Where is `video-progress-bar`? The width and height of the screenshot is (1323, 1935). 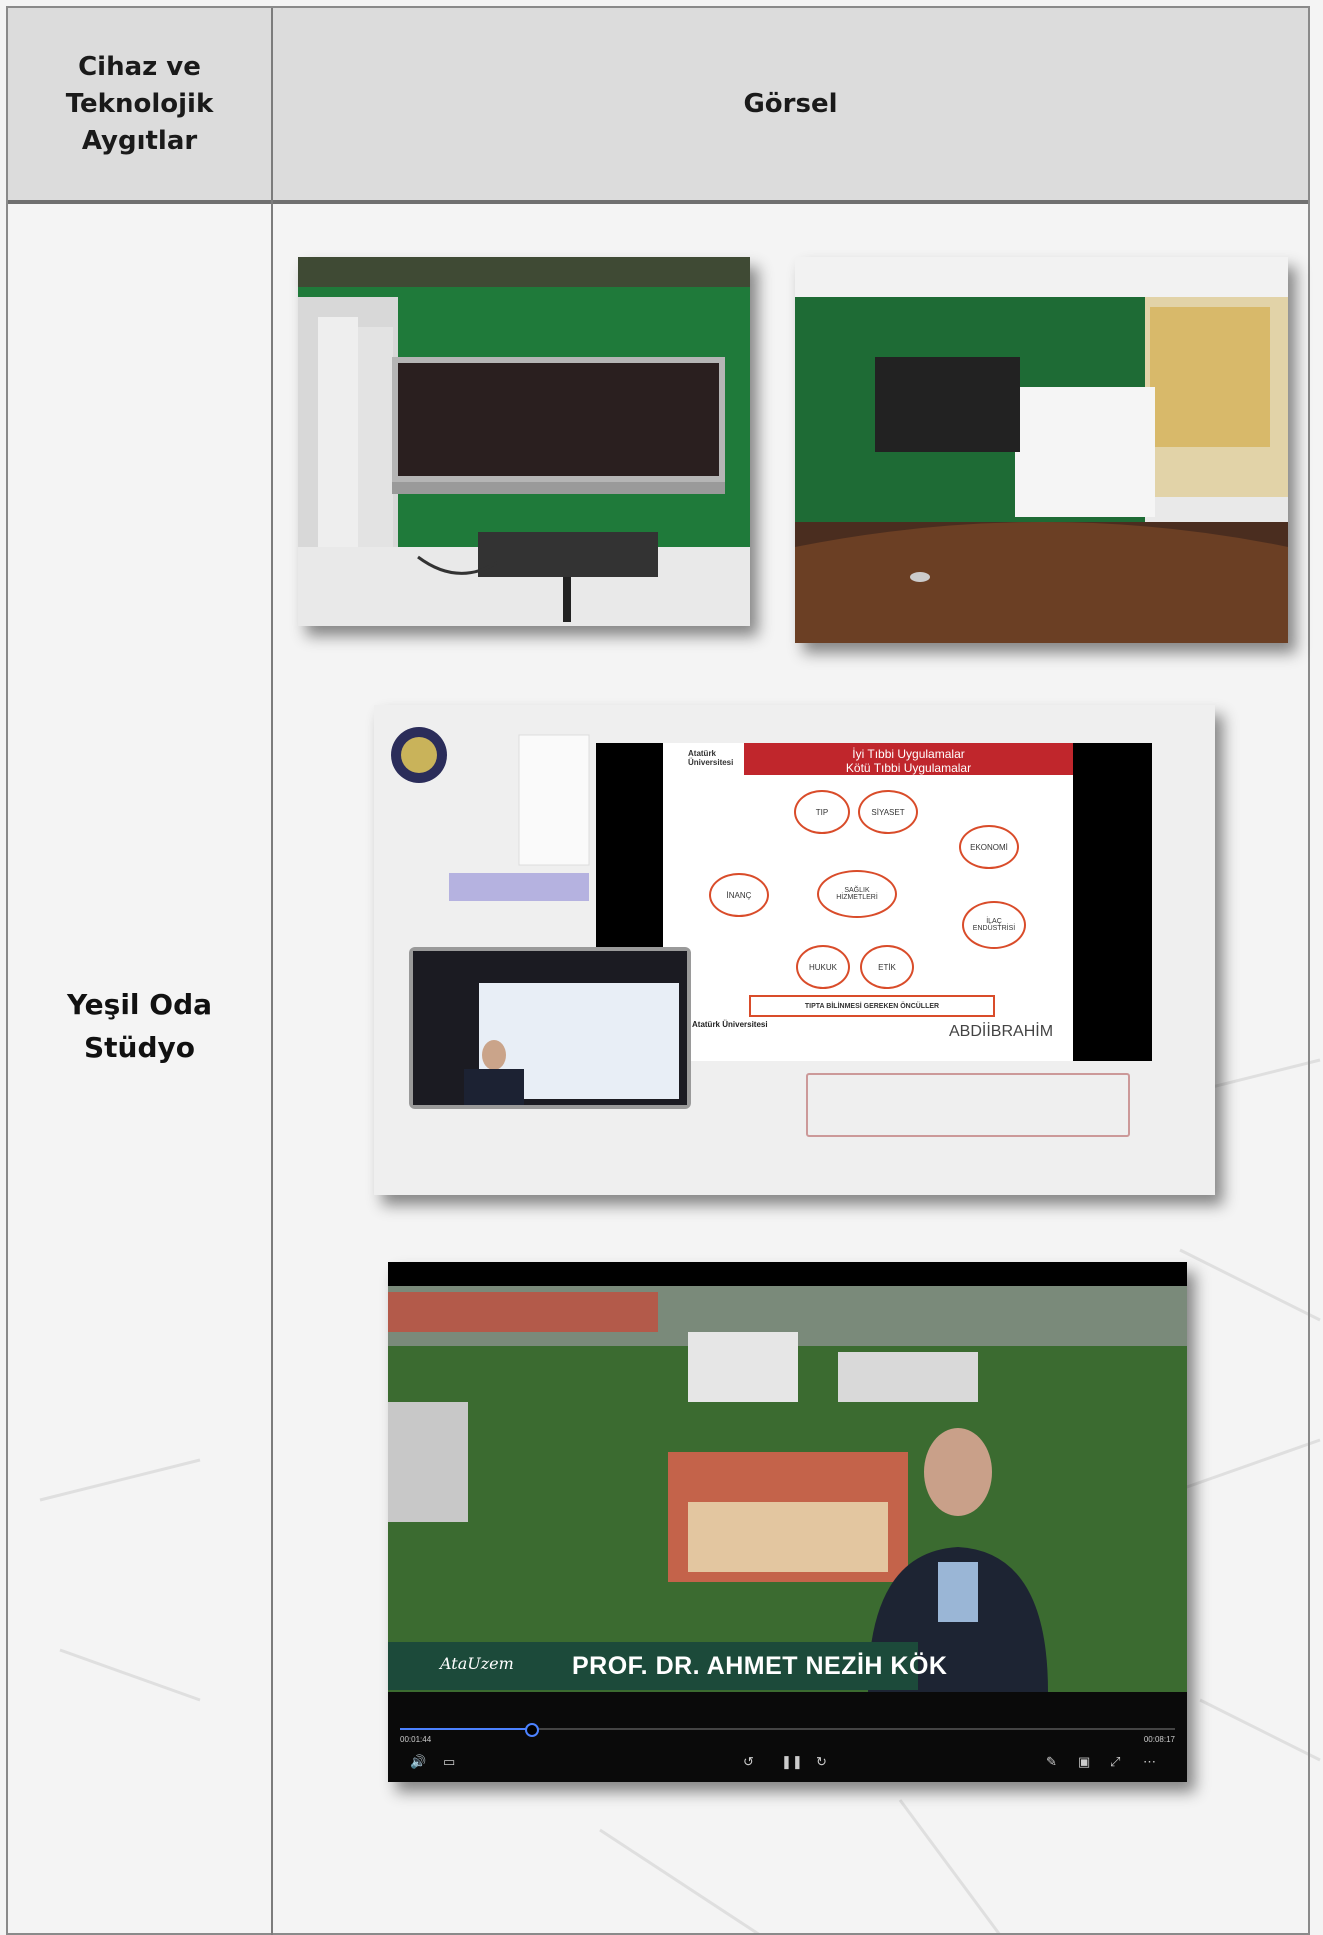
video-progress-bar is located at coordinates (787, 1730).